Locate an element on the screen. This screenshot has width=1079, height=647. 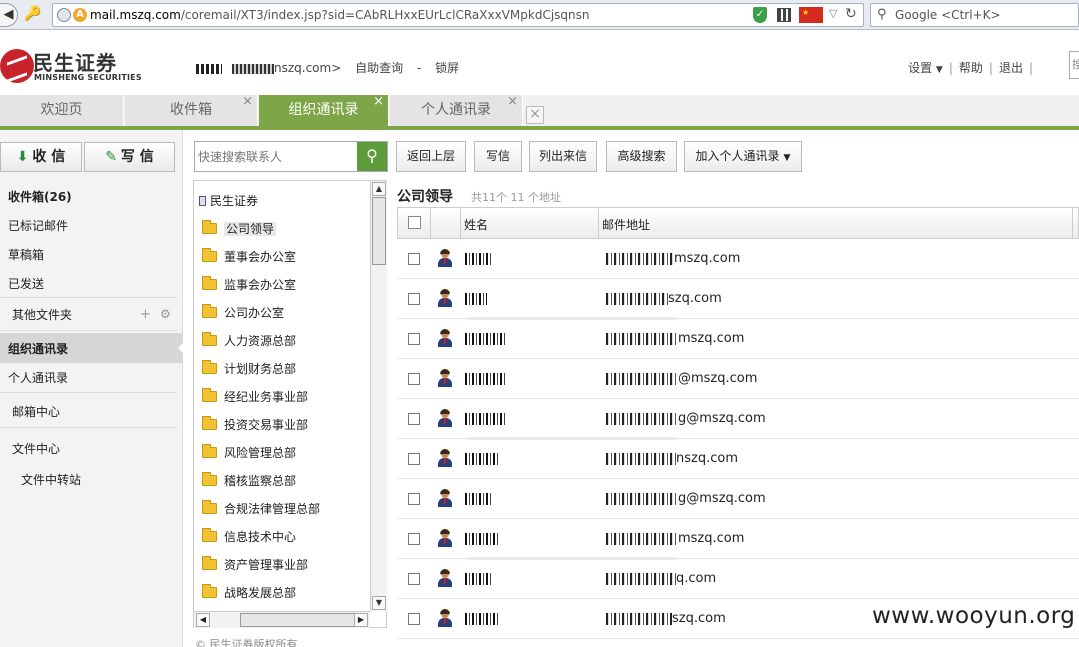
gear-icon: ⚙ is located at coordinates (165, 314).